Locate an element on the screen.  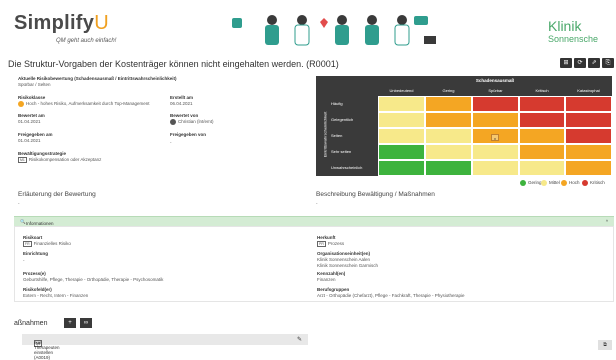
class-dot-icon is located at coordinates (21, 104).